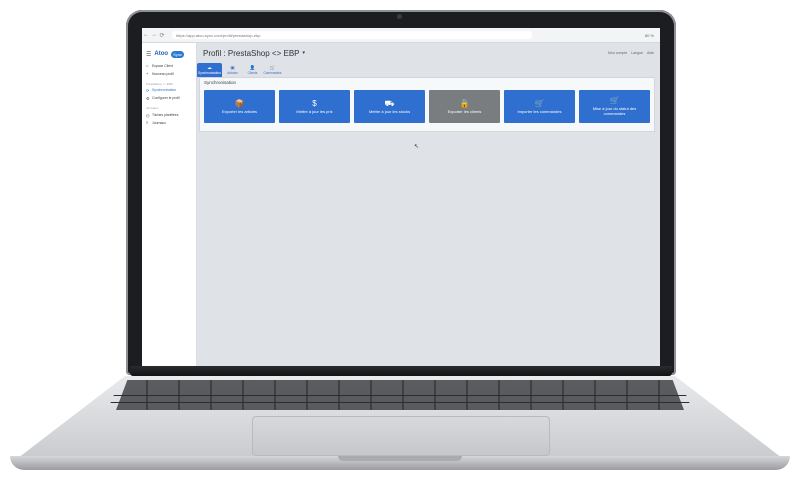 The image size is (800, 479). I want to click on update-prices-button: $ Mettre à jour les prix, so click(314, 106).